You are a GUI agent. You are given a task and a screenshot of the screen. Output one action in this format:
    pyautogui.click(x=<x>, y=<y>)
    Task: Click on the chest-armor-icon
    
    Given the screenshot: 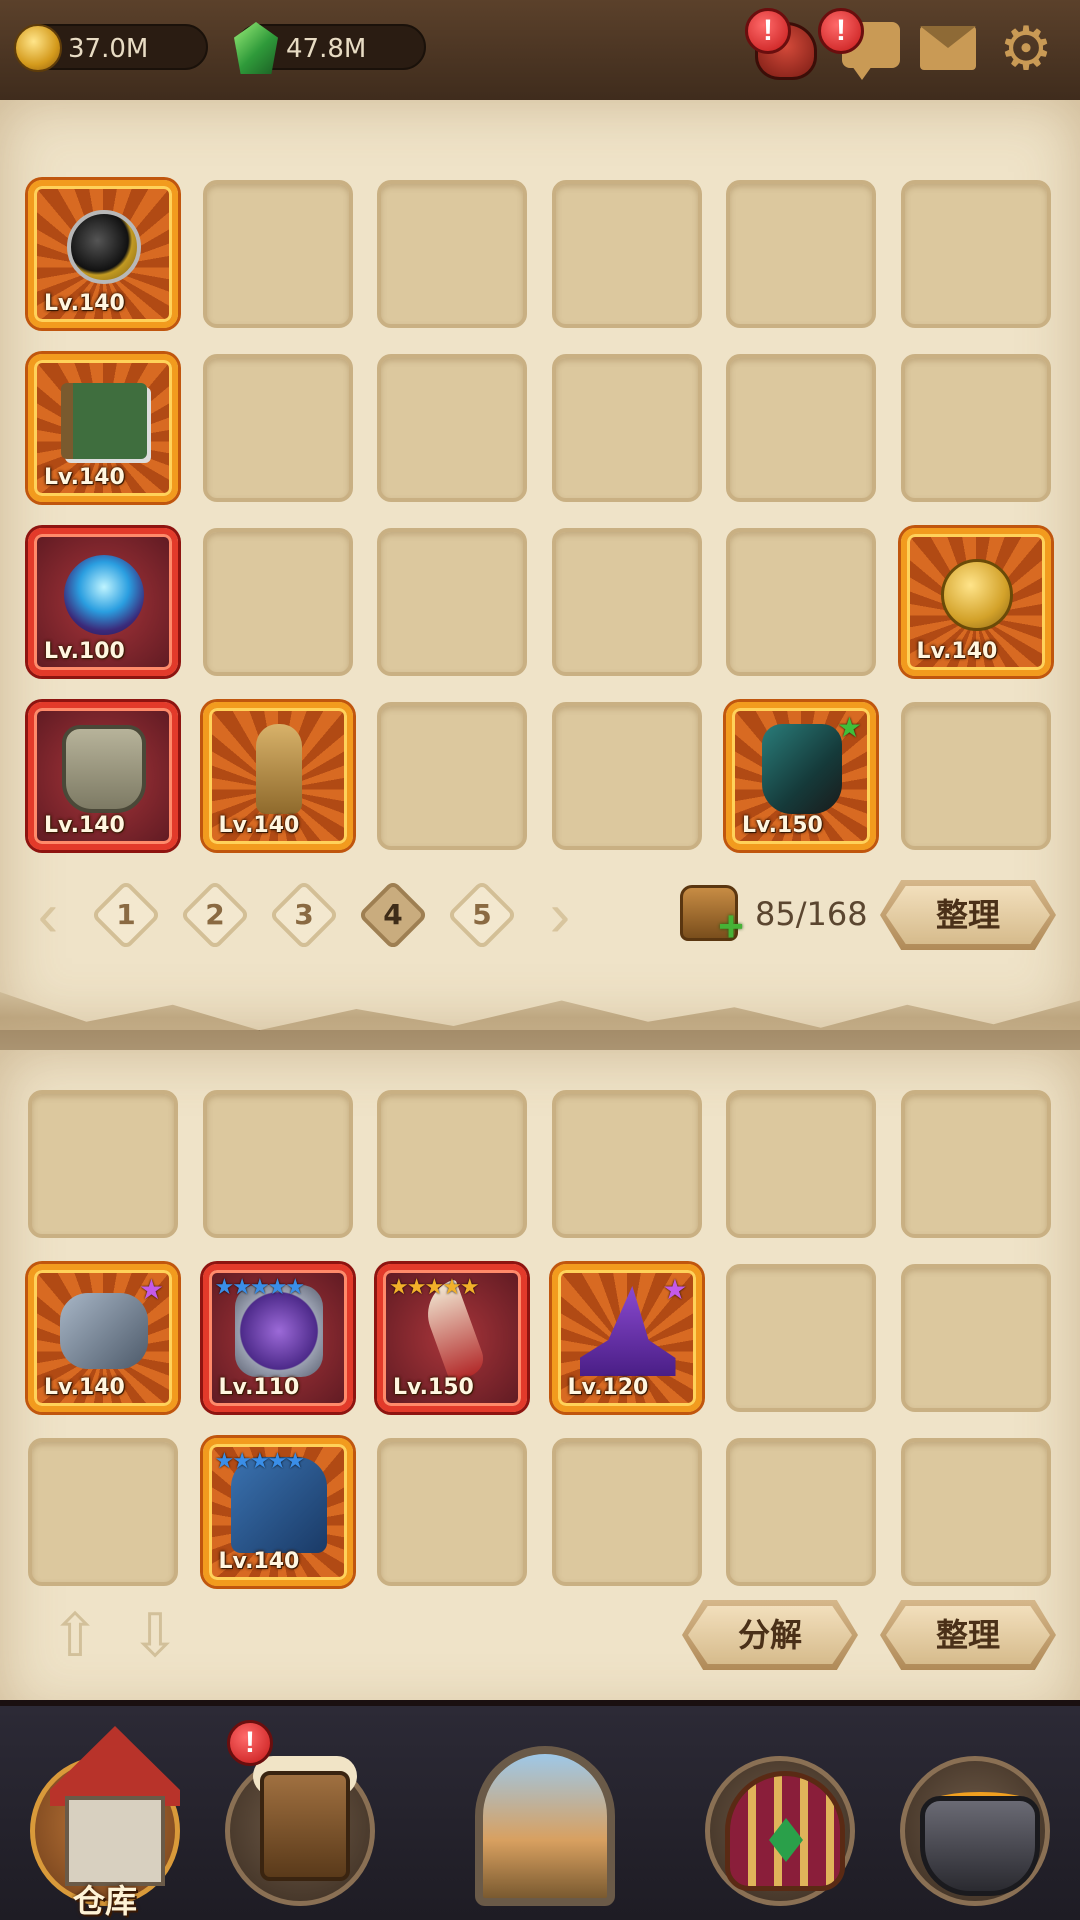 What is the action you would take?
    pyautogui.click(x=104, y=769)
    